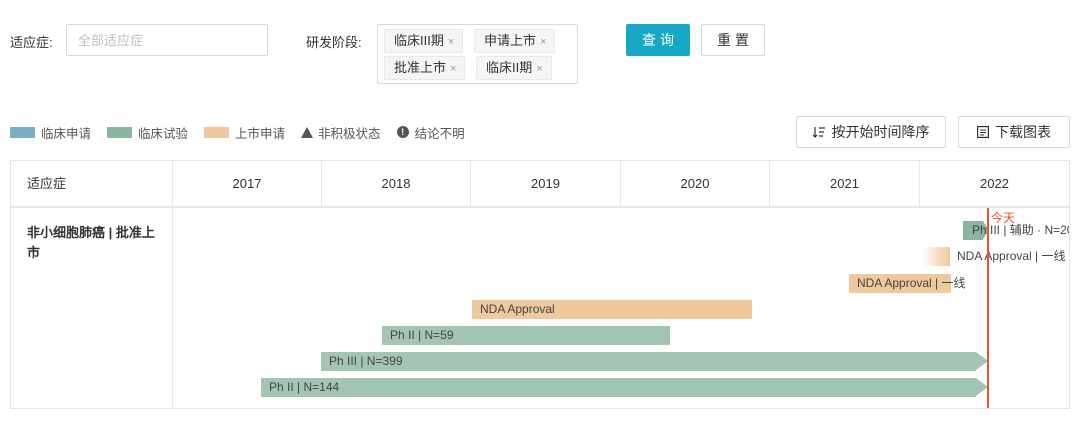 This screenshot has width=1080, height=425. I want to click on stage-tag-phase2: 临床II期 ×, so click(514, 68).